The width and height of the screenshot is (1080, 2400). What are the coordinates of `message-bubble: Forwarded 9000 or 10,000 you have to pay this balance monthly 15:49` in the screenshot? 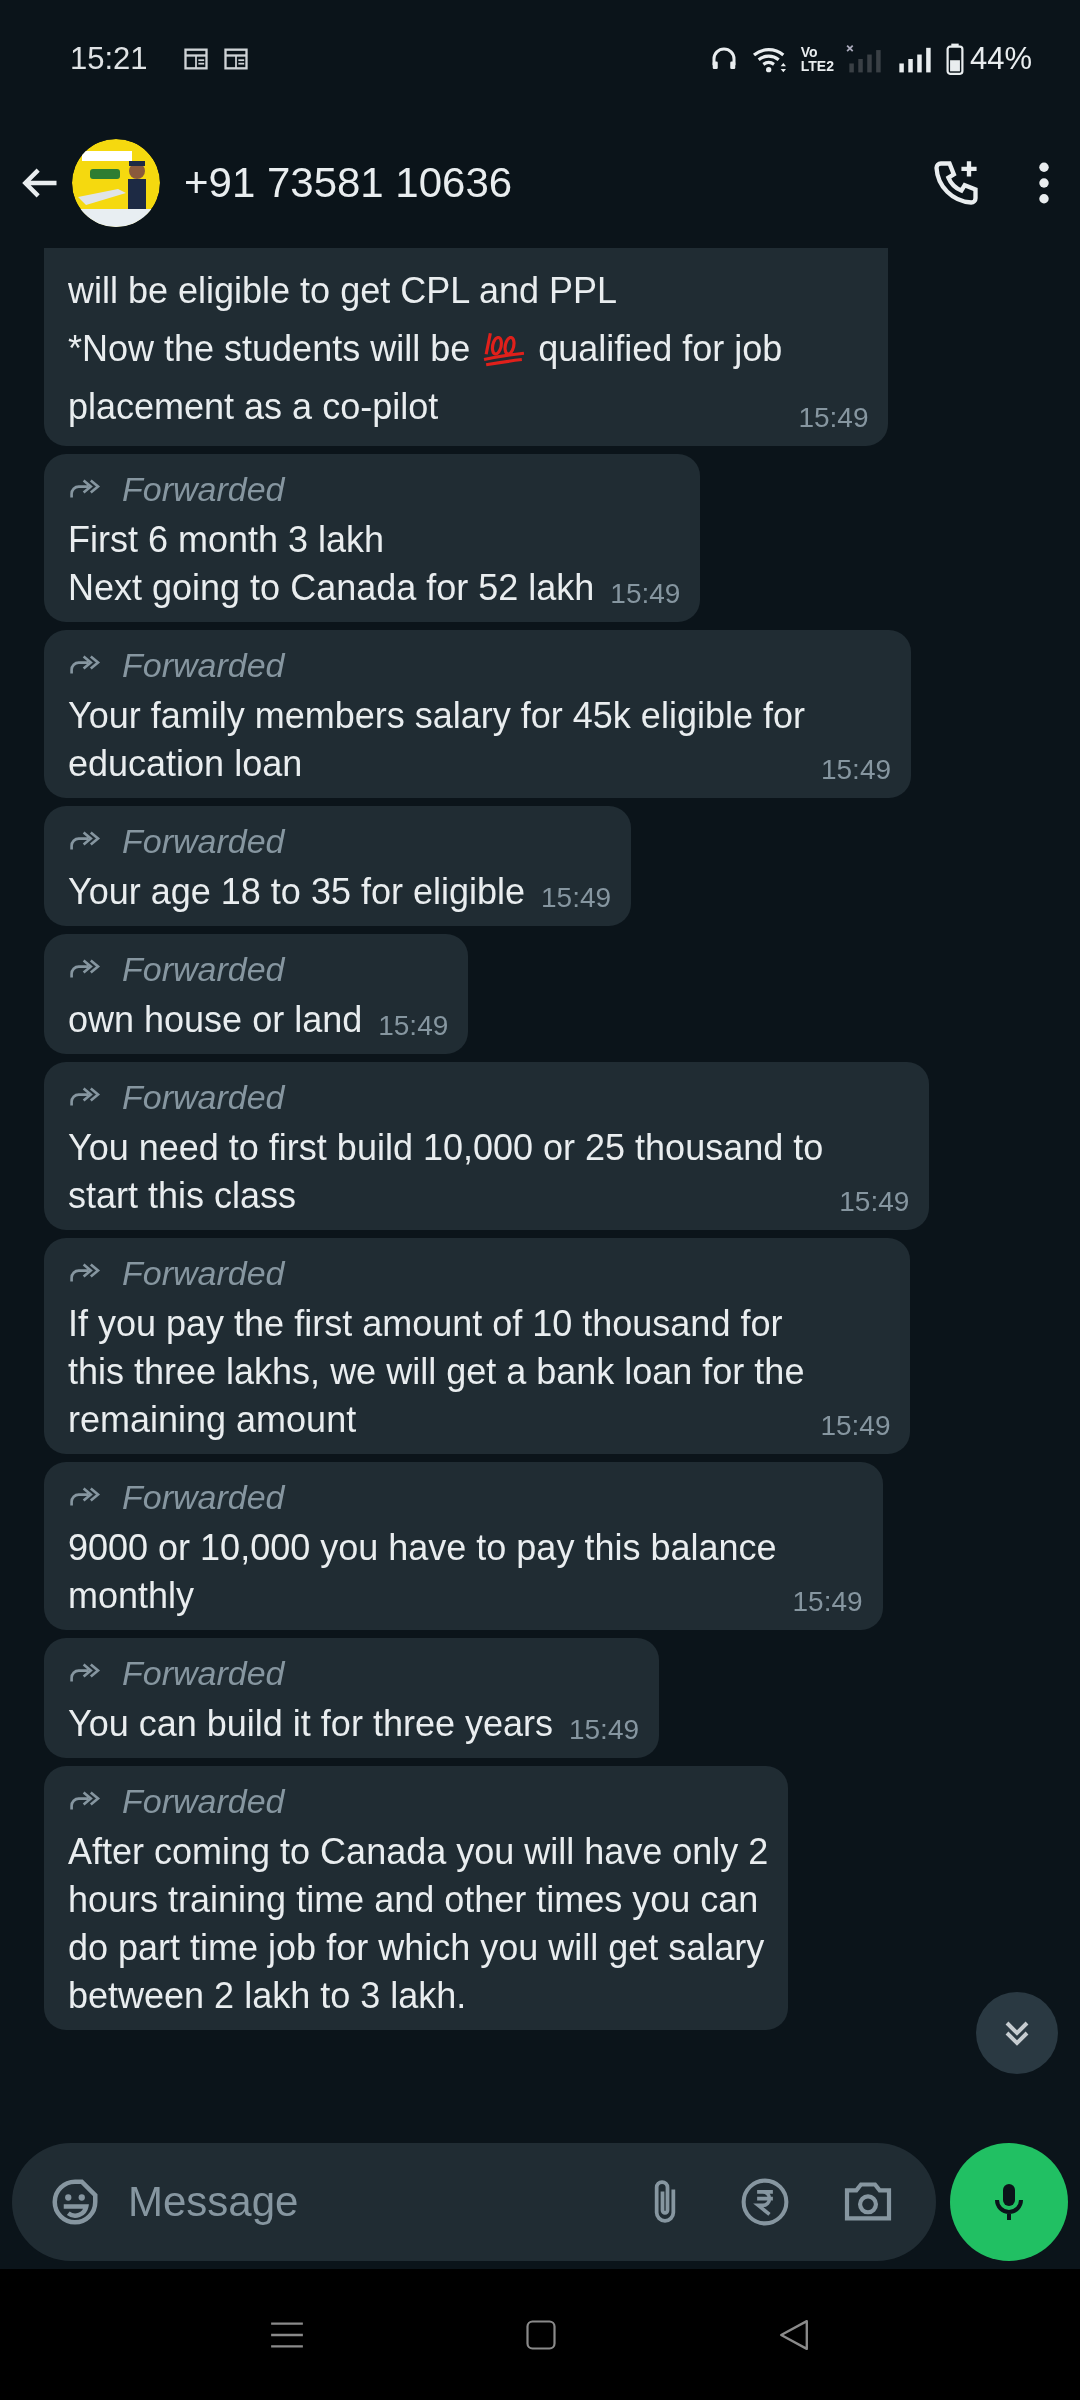 It's located at (463, 1546).